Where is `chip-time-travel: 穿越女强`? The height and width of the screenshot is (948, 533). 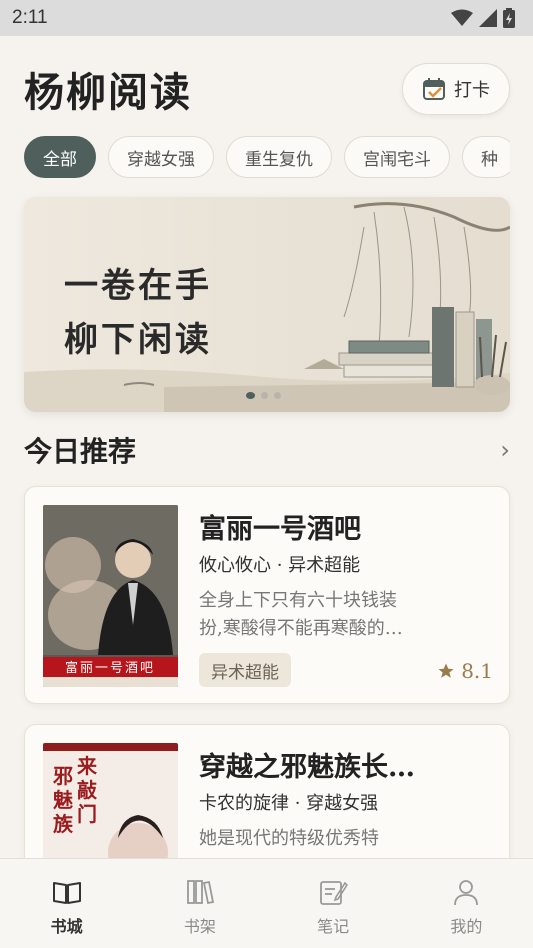 chip-time-travel: 穿越女强 is located at coordinates (161, 157).